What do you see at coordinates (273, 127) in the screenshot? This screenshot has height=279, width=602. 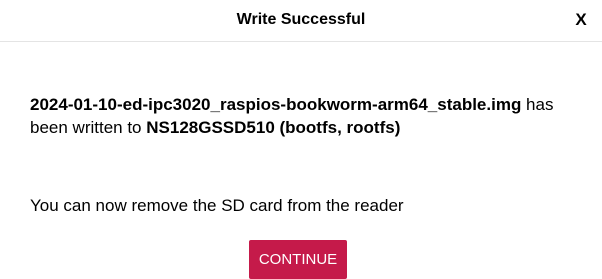 I see `target-device-name: NS128GSSD510 (bootfs, rootfs)` at bounding box center [273, 127].